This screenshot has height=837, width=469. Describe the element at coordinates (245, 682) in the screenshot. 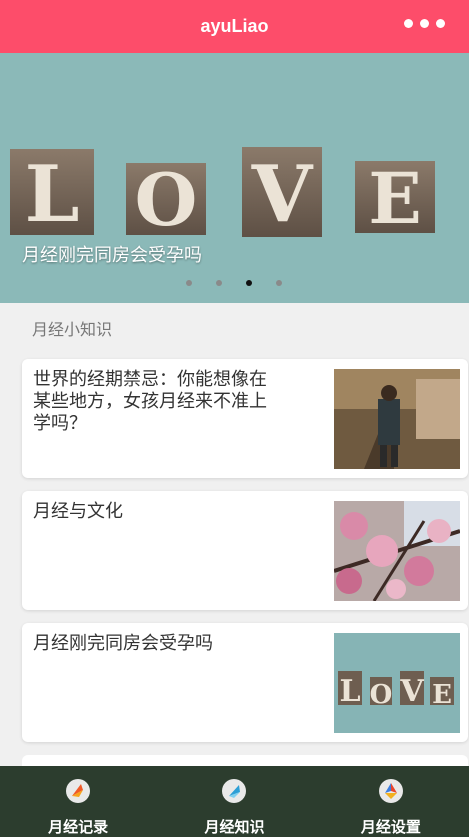

I see `article-card: 月经刚完同房会受孕吗 L O V E` at that location.